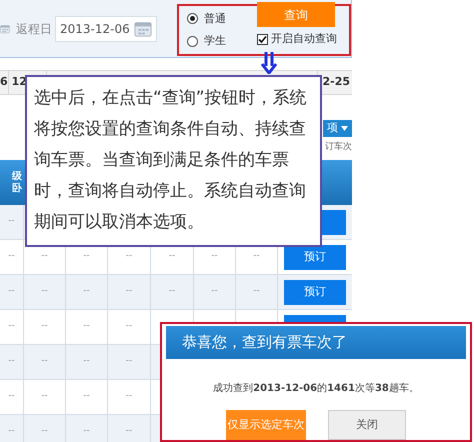 The image size is (474, 442). Describe the element at coordinates (367, 425) in the screenshot. I see `close-button: 关闭` at that location.